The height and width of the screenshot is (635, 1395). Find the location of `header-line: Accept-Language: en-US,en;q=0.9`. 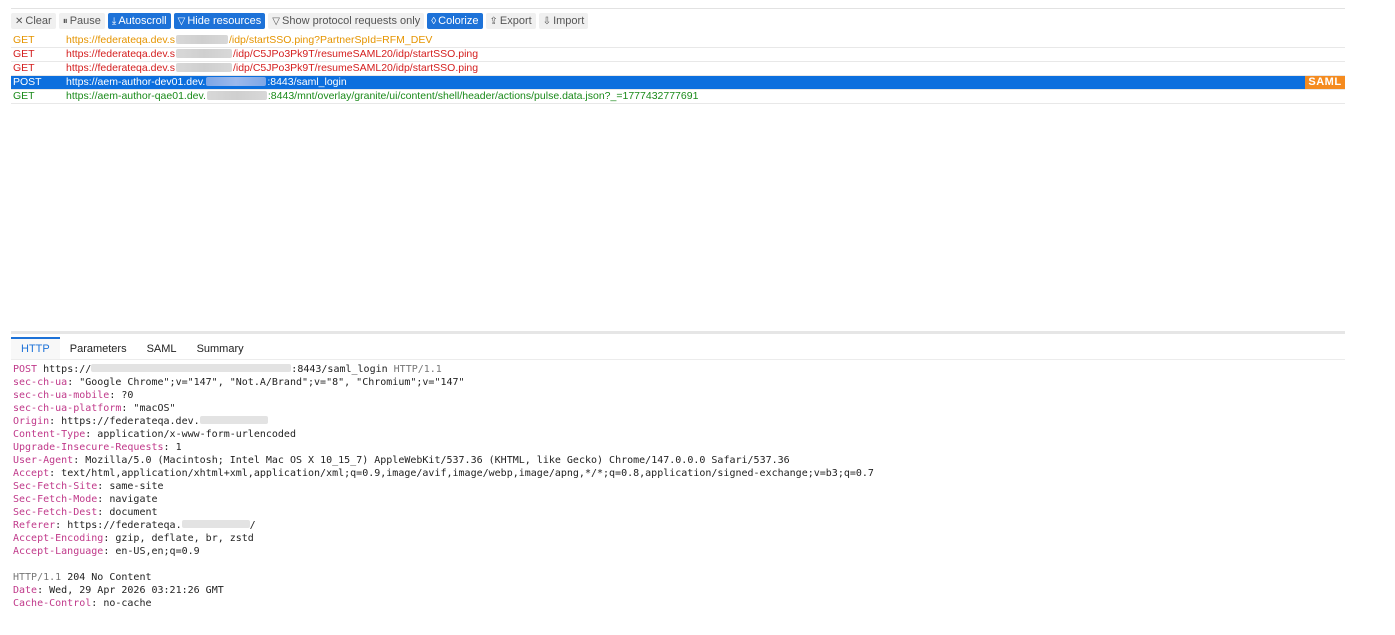

header-line: Accept-Language: en-US,en;q=0.9 is located at coordinates (106, 551).